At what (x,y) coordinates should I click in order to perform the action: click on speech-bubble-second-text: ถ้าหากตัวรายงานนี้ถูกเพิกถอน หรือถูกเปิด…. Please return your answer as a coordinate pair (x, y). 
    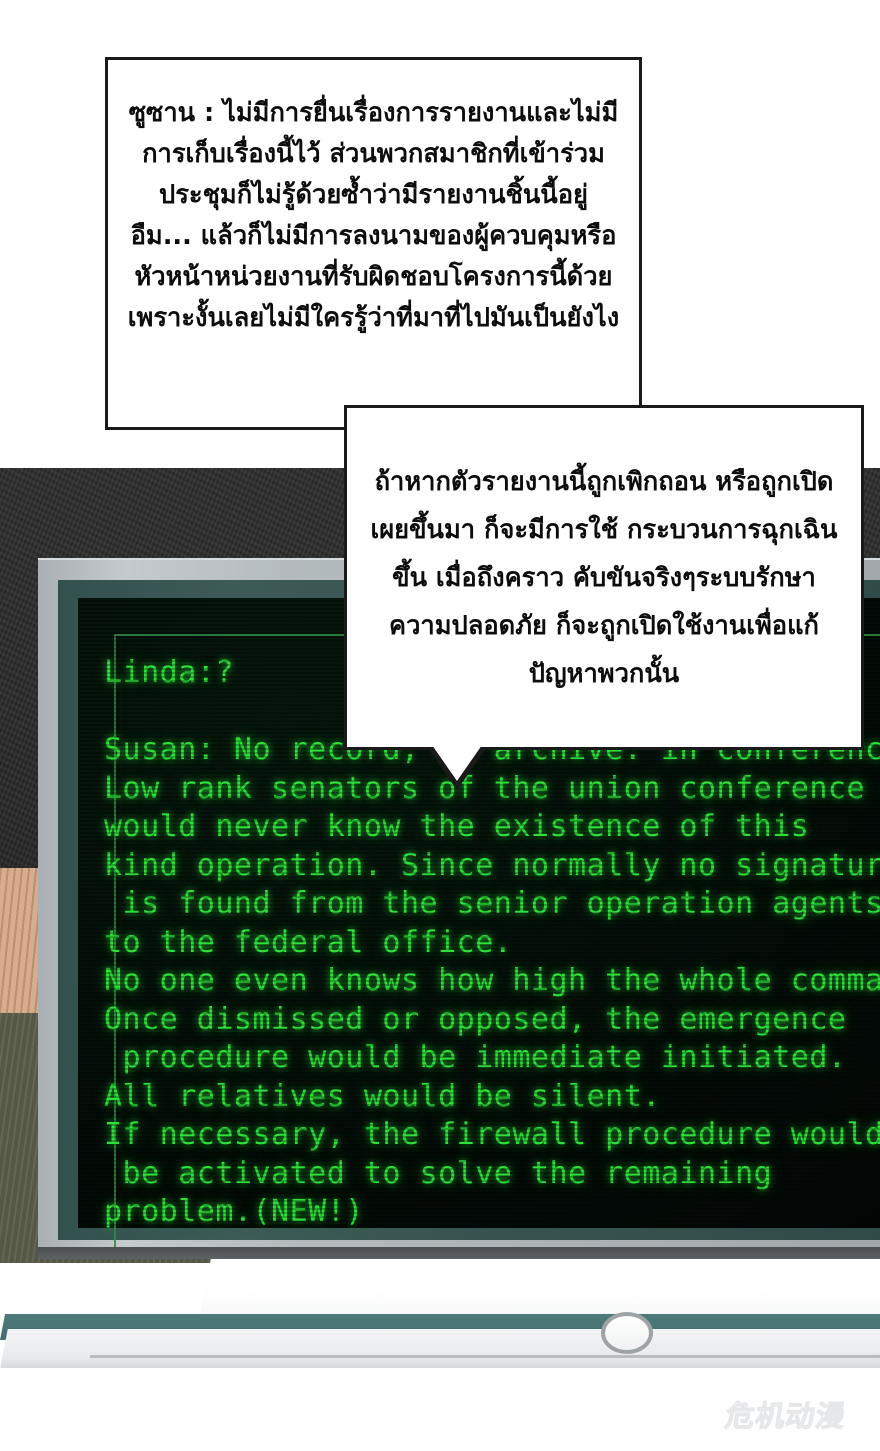
    Looking at the image, I should click on (604, 578).